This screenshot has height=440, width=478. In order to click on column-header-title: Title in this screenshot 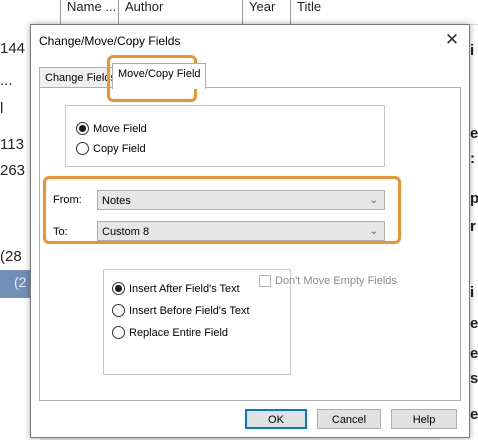, I will do `click(323, 12)`.